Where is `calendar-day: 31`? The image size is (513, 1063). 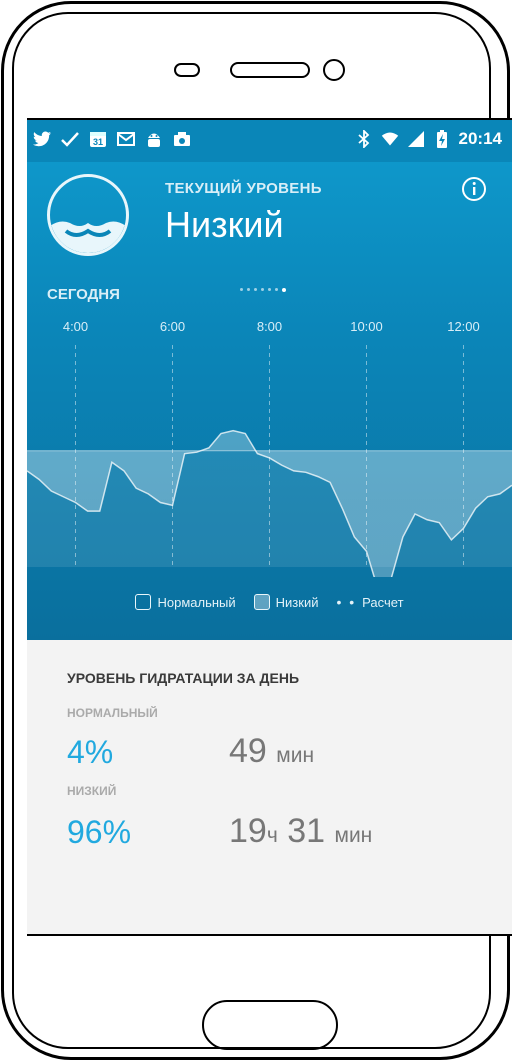 calendar-day: 31 is located at coordinates (98, 142).